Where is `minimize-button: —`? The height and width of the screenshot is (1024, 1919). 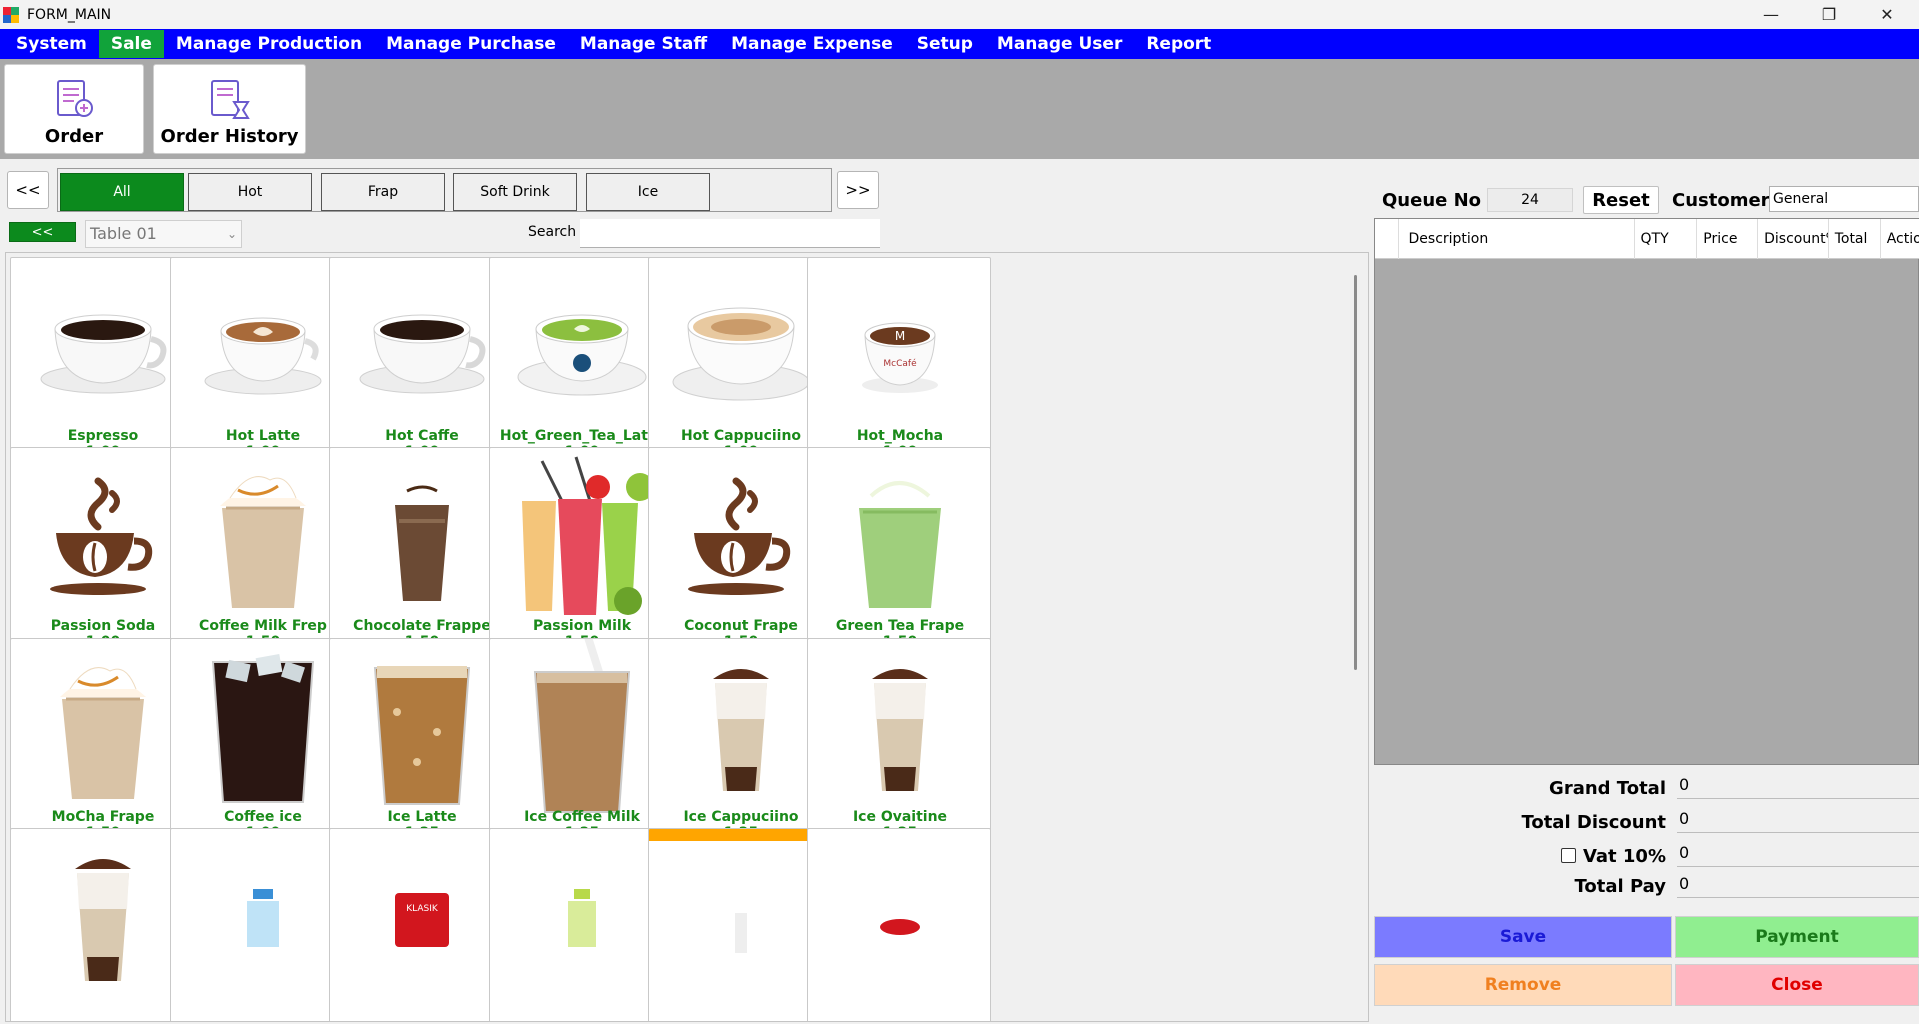
minimize-button: — is located at coordinates (1771, 14).